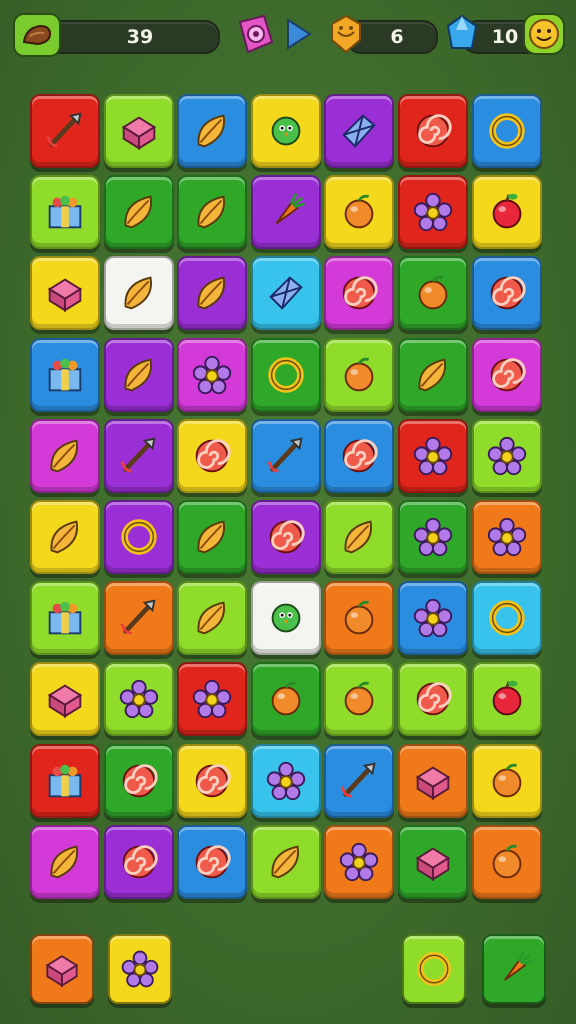 This screenshot has width=576, height=1024. Describe the element at coordinates (65, 131) in the screenshot. I see `tile-red-arrow` at that location.